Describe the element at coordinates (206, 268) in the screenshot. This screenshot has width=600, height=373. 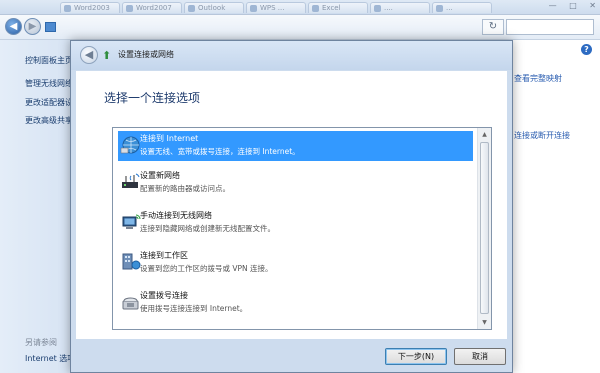
I see `option-description: 设置到您的工作区的拨号或 VPN 连接。` at that location.